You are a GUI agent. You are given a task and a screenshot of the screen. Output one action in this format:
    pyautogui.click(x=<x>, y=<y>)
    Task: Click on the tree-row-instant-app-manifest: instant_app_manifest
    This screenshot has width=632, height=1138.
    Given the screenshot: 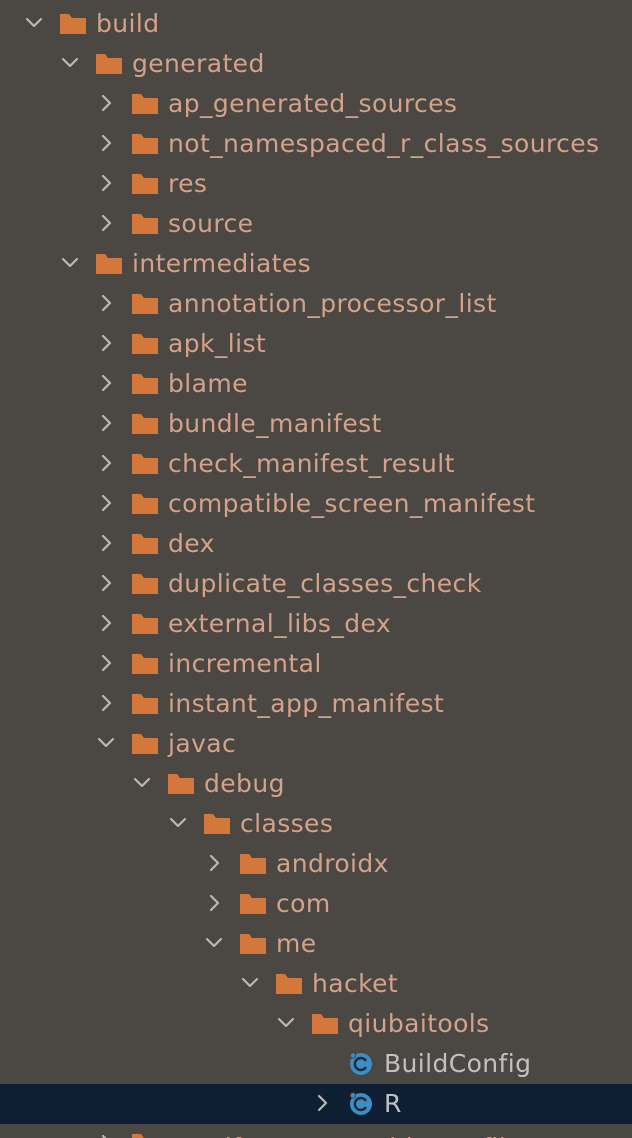 What is the action you would take?
    pyautogui.click(x=316, y=704)
    